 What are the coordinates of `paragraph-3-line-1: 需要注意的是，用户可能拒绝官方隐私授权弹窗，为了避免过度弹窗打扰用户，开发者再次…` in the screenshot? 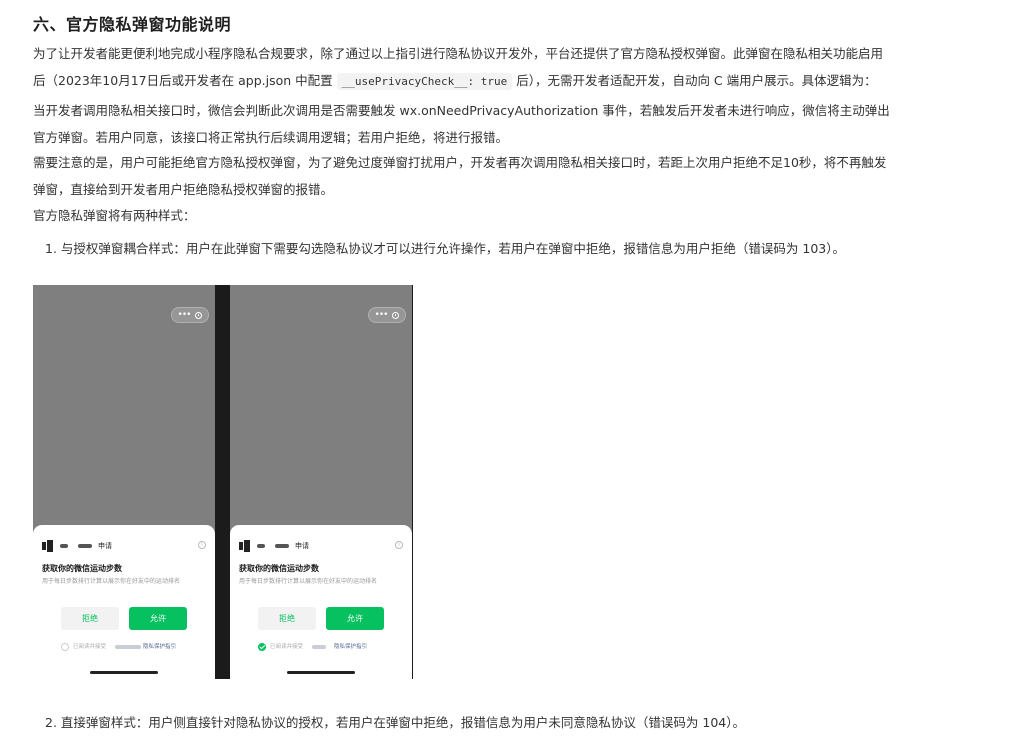 It's located at (460, 162).